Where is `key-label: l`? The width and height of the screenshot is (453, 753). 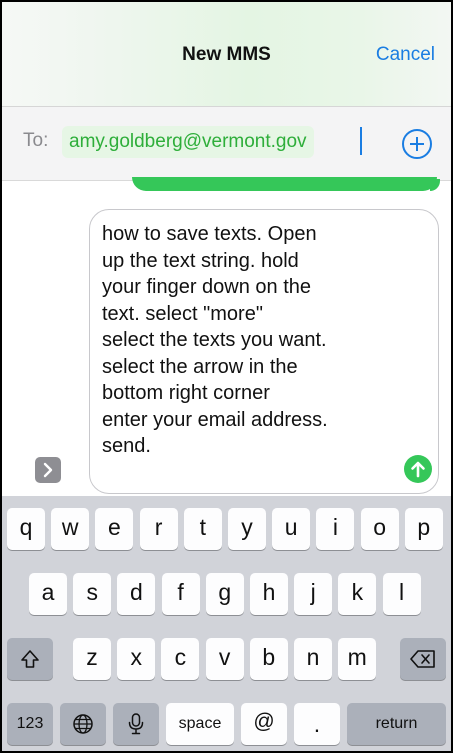
key-label: l is located at coordinates (402, 592).